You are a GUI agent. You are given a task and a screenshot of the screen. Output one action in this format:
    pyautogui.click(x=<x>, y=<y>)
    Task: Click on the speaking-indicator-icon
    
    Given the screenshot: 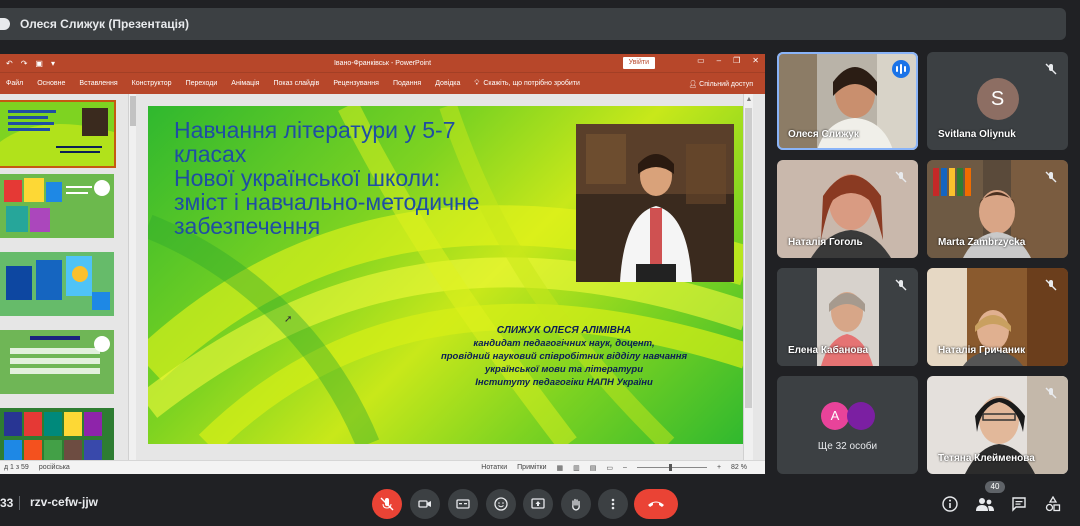 What is the action you would take?
    pyautogui.click(x=901, y=69)
    